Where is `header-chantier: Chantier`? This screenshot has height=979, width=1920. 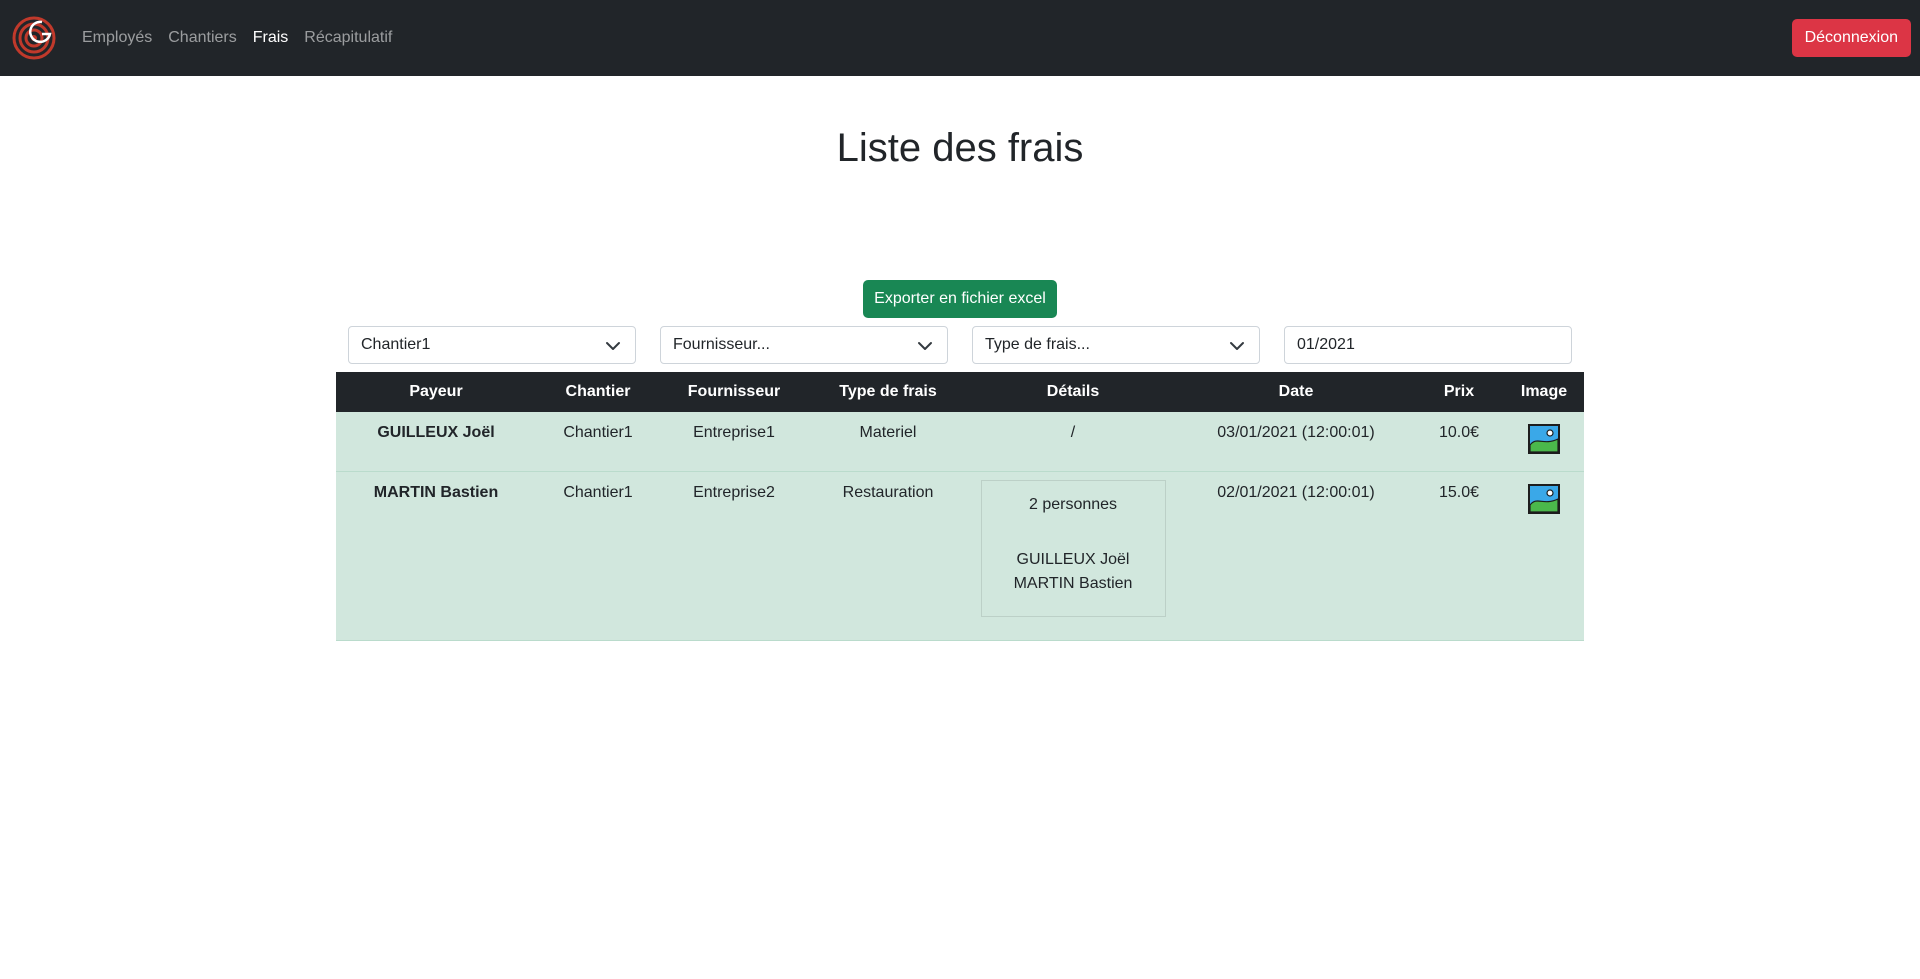 header-chantier: Chantier is located at coordinates (598, 391).